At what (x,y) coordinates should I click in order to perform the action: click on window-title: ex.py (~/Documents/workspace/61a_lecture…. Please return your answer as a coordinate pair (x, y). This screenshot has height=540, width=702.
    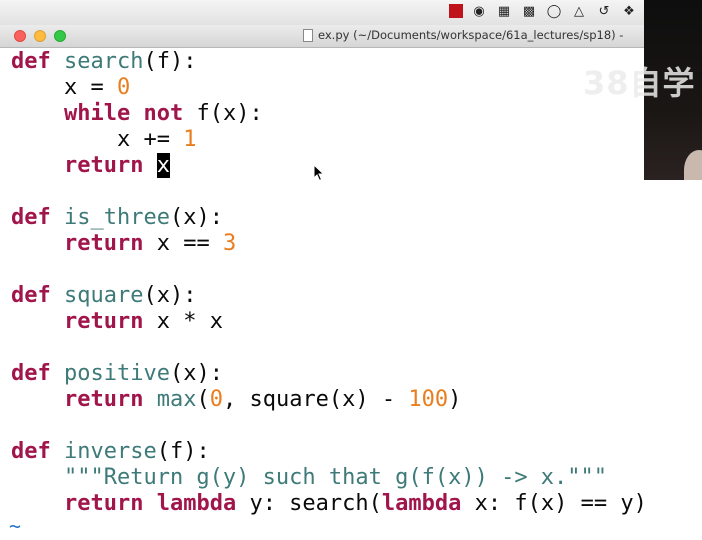
    Looking at the image, I should click on (471, 35).